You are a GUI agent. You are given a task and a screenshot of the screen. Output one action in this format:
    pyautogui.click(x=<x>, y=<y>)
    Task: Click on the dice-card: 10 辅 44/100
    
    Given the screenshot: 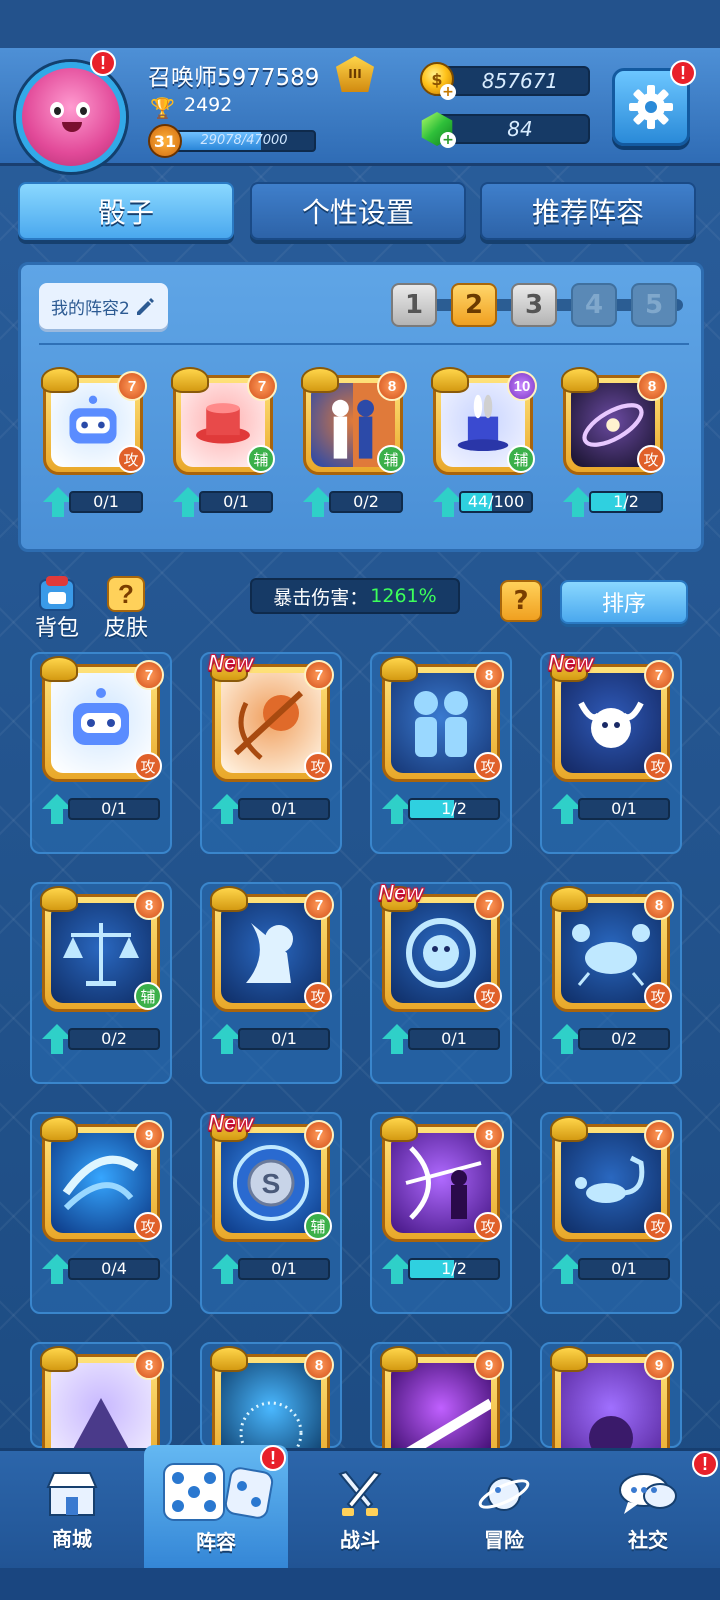 What is the action you would take?
    pyautogui.click(x=484, y=451)
    